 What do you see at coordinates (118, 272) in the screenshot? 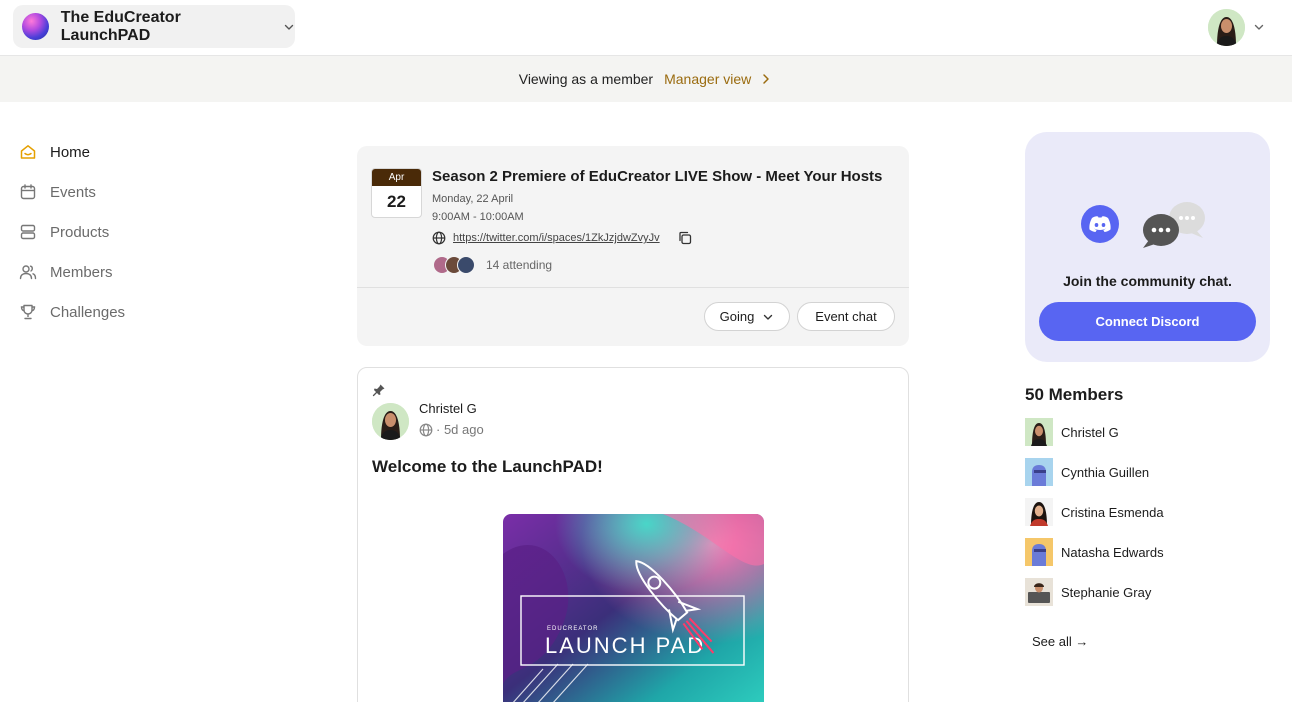
I see `sidebar-item-members: Members` at bounding box center [118, 272].